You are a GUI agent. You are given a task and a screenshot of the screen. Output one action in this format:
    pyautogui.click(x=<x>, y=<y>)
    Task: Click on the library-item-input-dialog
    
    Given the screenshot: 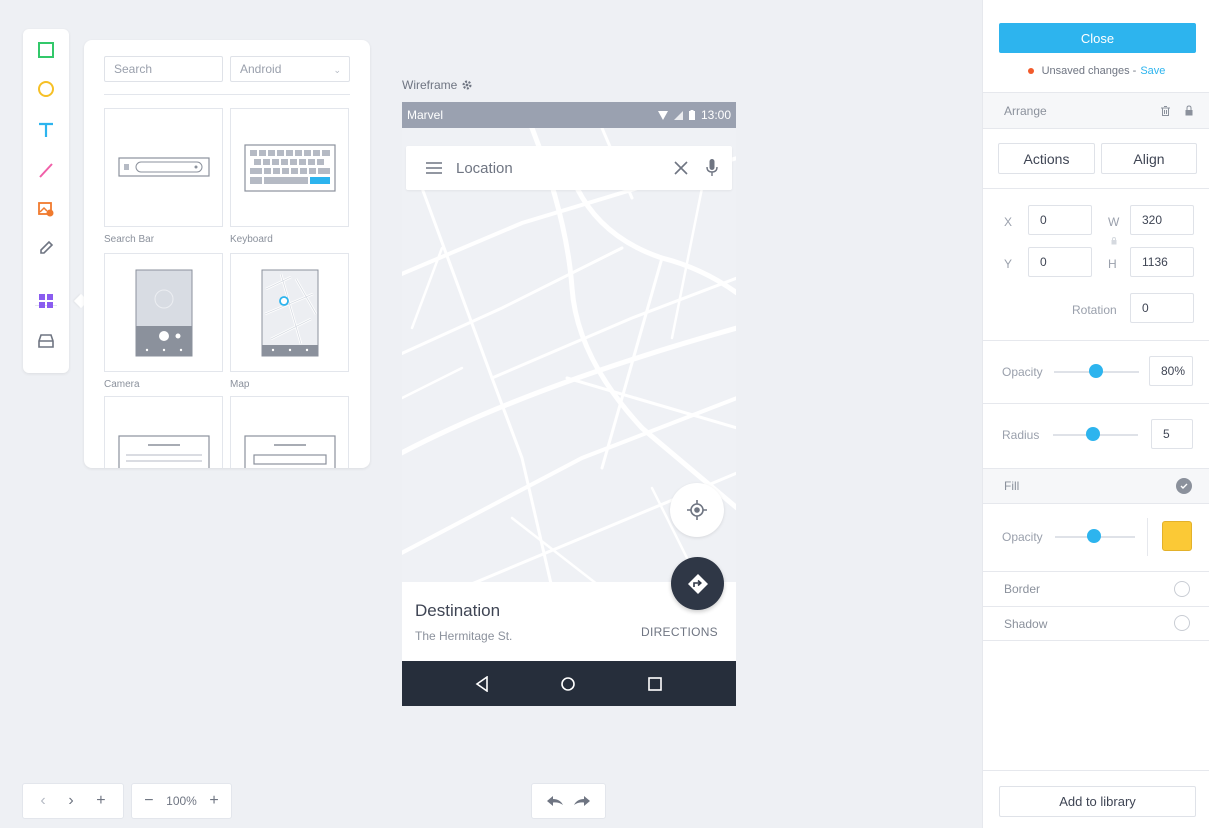 What is the action you would take?
    pyautogui.click(x=289, y=432)
    